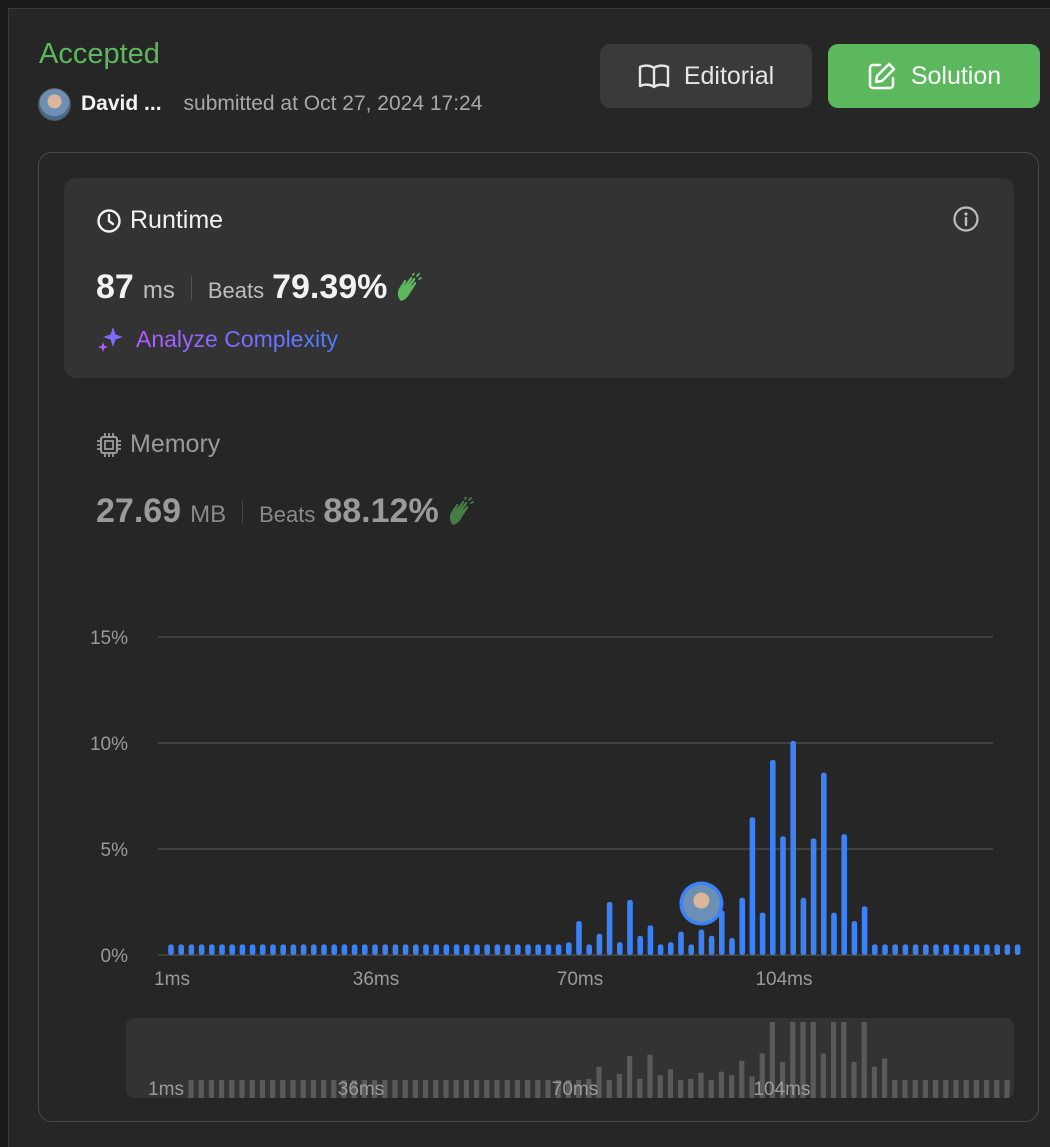 The image size is (1050, 1147). Describe the element at coordinates (109, 744) in the screenshot. I see `y-tick-label: 10%` at that location.